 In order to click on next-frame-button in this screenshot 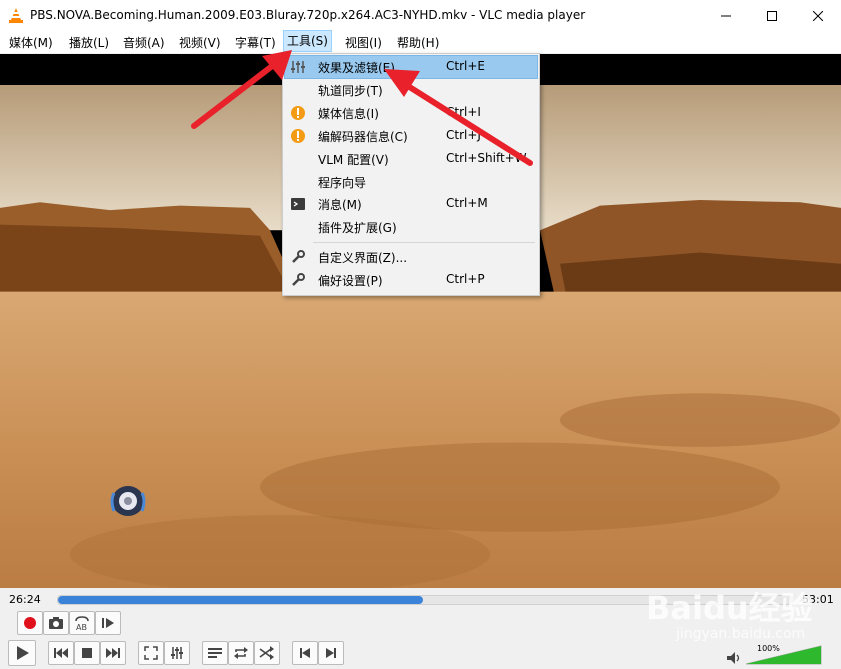, I will do `click(331, 653)`.